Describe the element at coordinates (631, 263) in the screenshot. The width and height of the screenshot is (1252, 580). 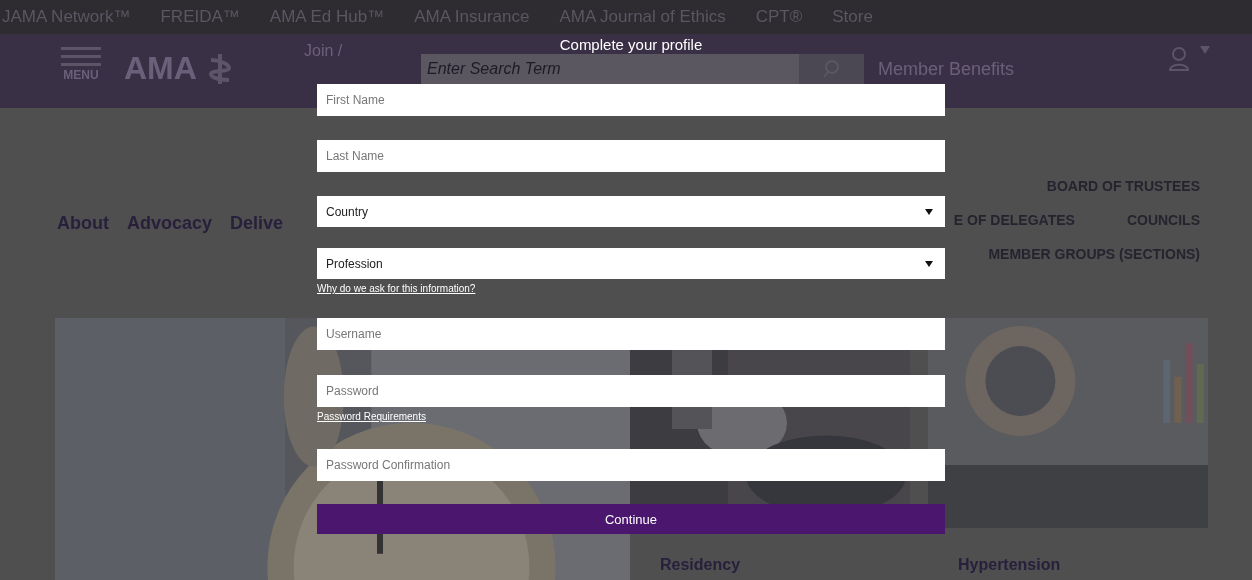
I see `select-field: Profession` at that location.